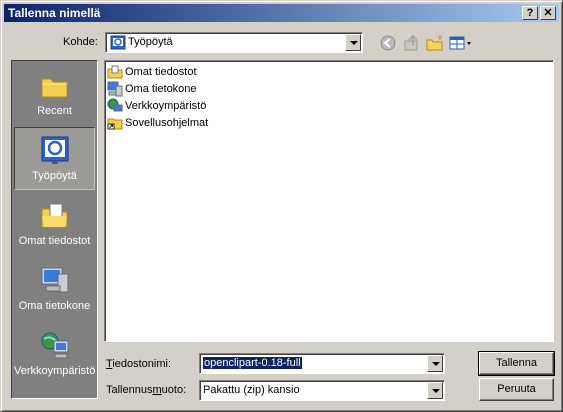  I want to click on place-label: Oma tietokone, so click(54, 306).